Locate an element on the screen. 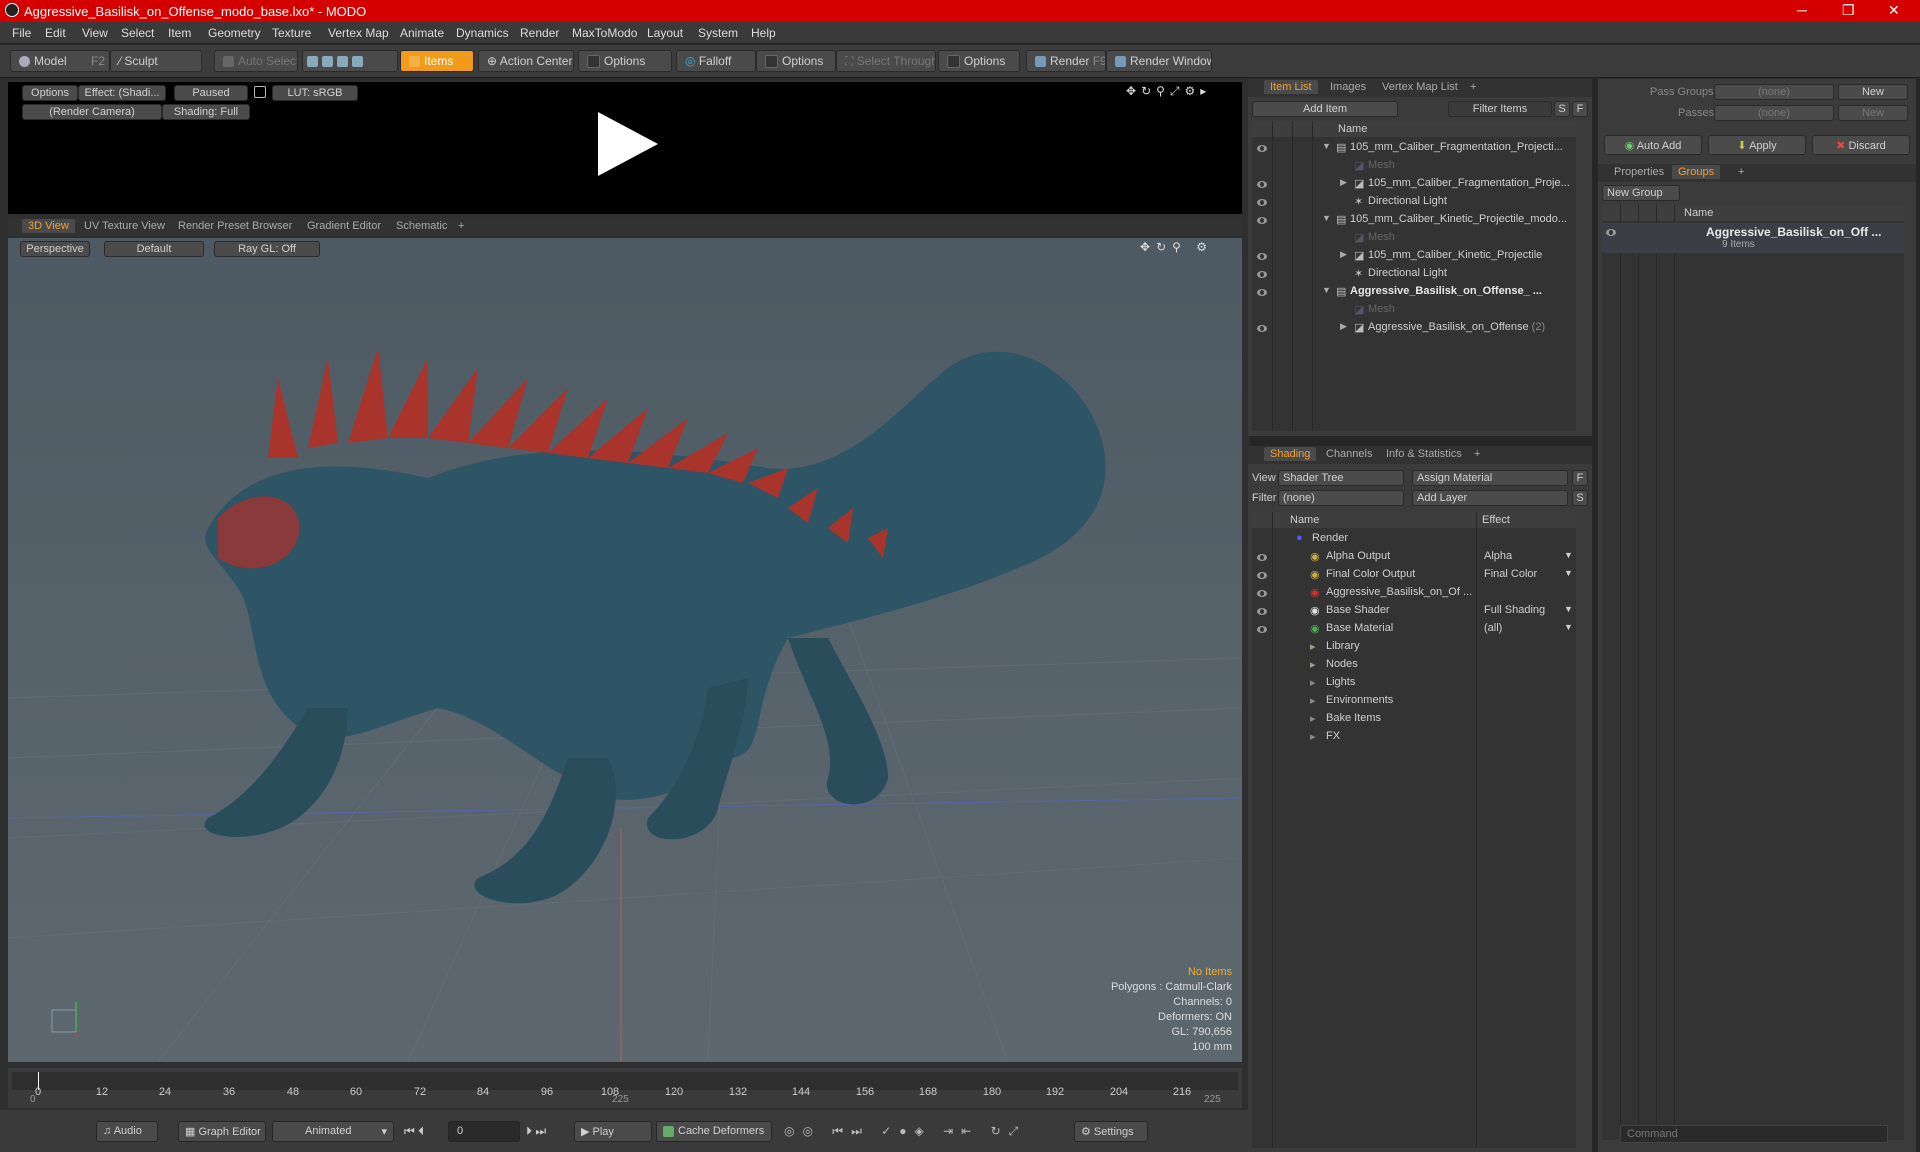  tab-images: Images is located at coordinates (1348, 87).